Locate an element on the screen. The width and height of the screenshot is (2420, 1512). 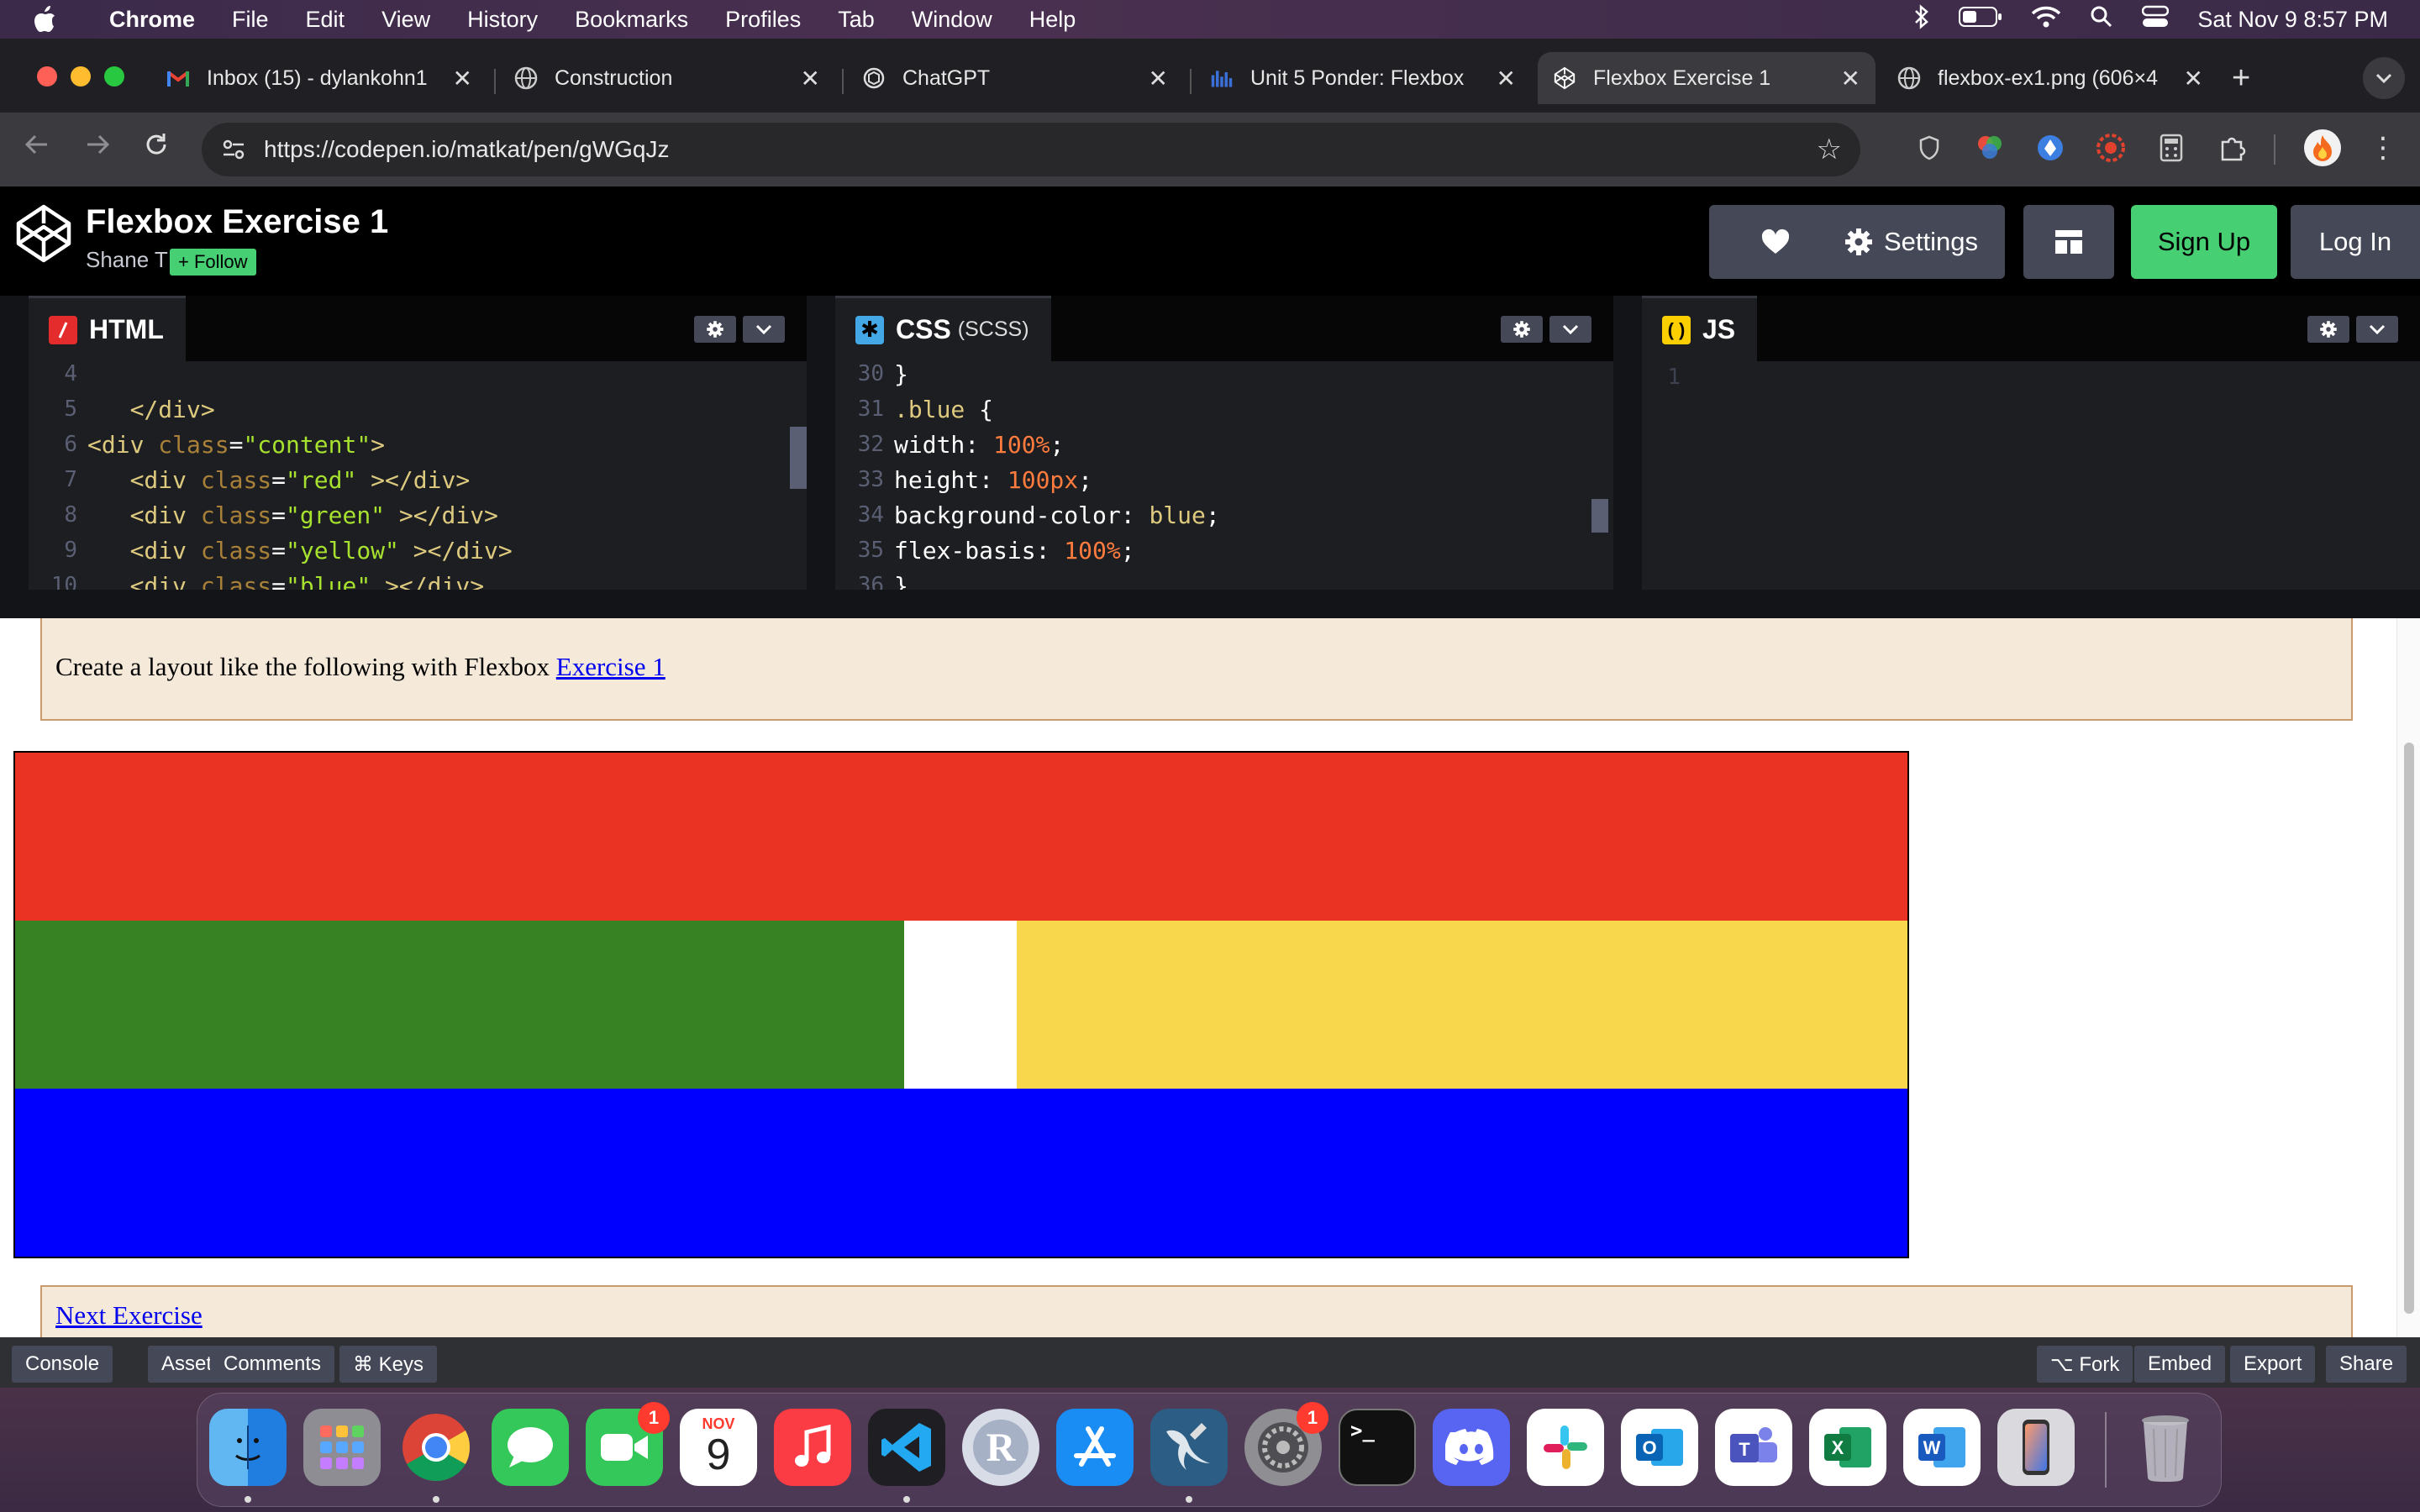
tab-gmail: Inbox (15) - dylankohn1 ✕ is located at coordinates (319, 78).